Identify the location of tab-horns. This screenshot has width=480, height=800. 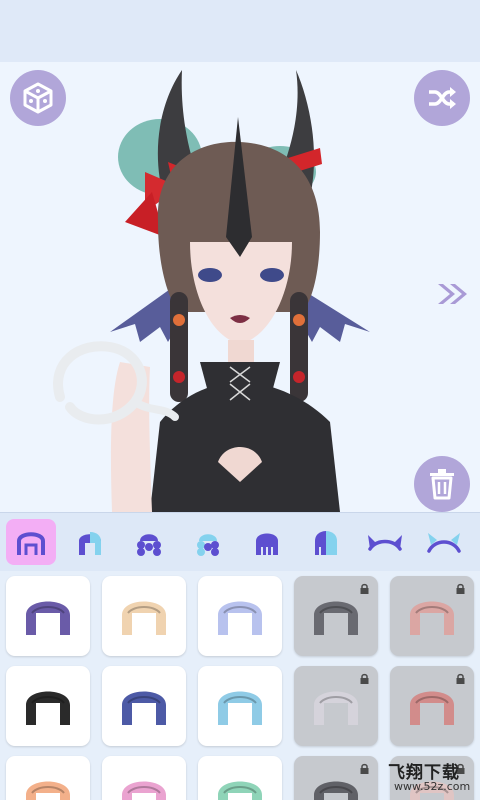
(385, 542).